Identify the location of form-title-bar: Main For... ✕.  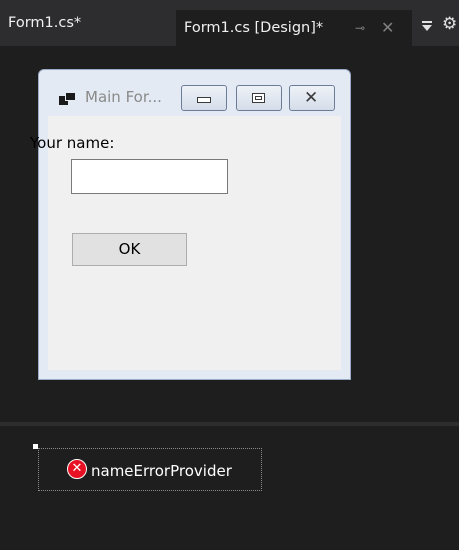
(194, 93).